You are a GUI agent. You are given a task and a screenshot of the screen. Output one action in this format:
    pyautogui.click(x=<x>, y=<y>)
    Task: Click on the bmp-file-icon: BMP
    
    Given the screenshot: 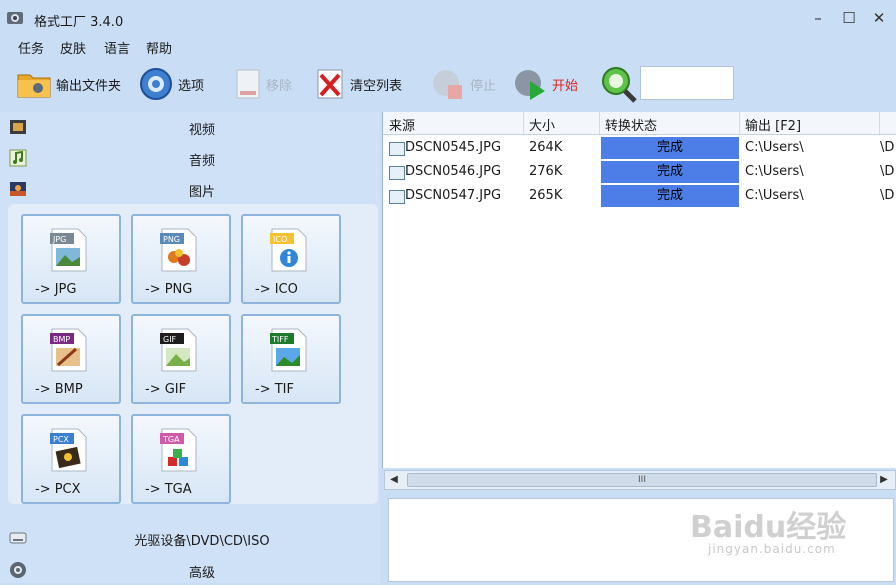 What is the action you would take?
    pyautogui.click(x=68, y=350)
    